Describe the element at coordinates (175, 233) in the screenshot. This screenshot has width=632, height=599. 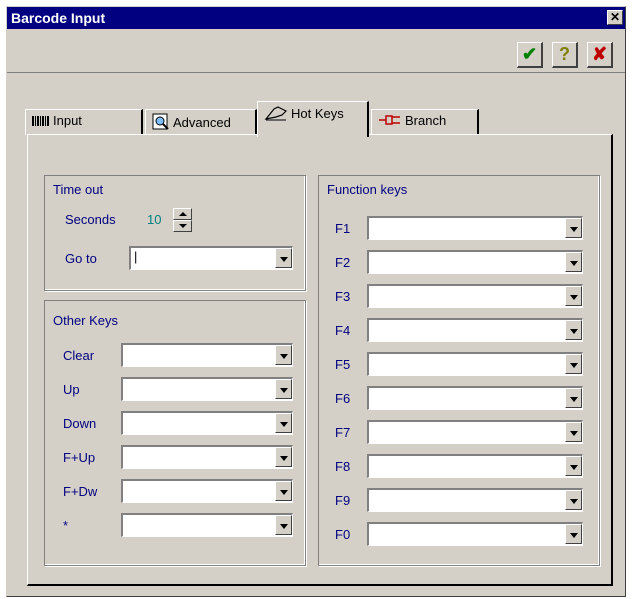
I see `timeout-group: Time out Seconds 10 Go to |` at that location.